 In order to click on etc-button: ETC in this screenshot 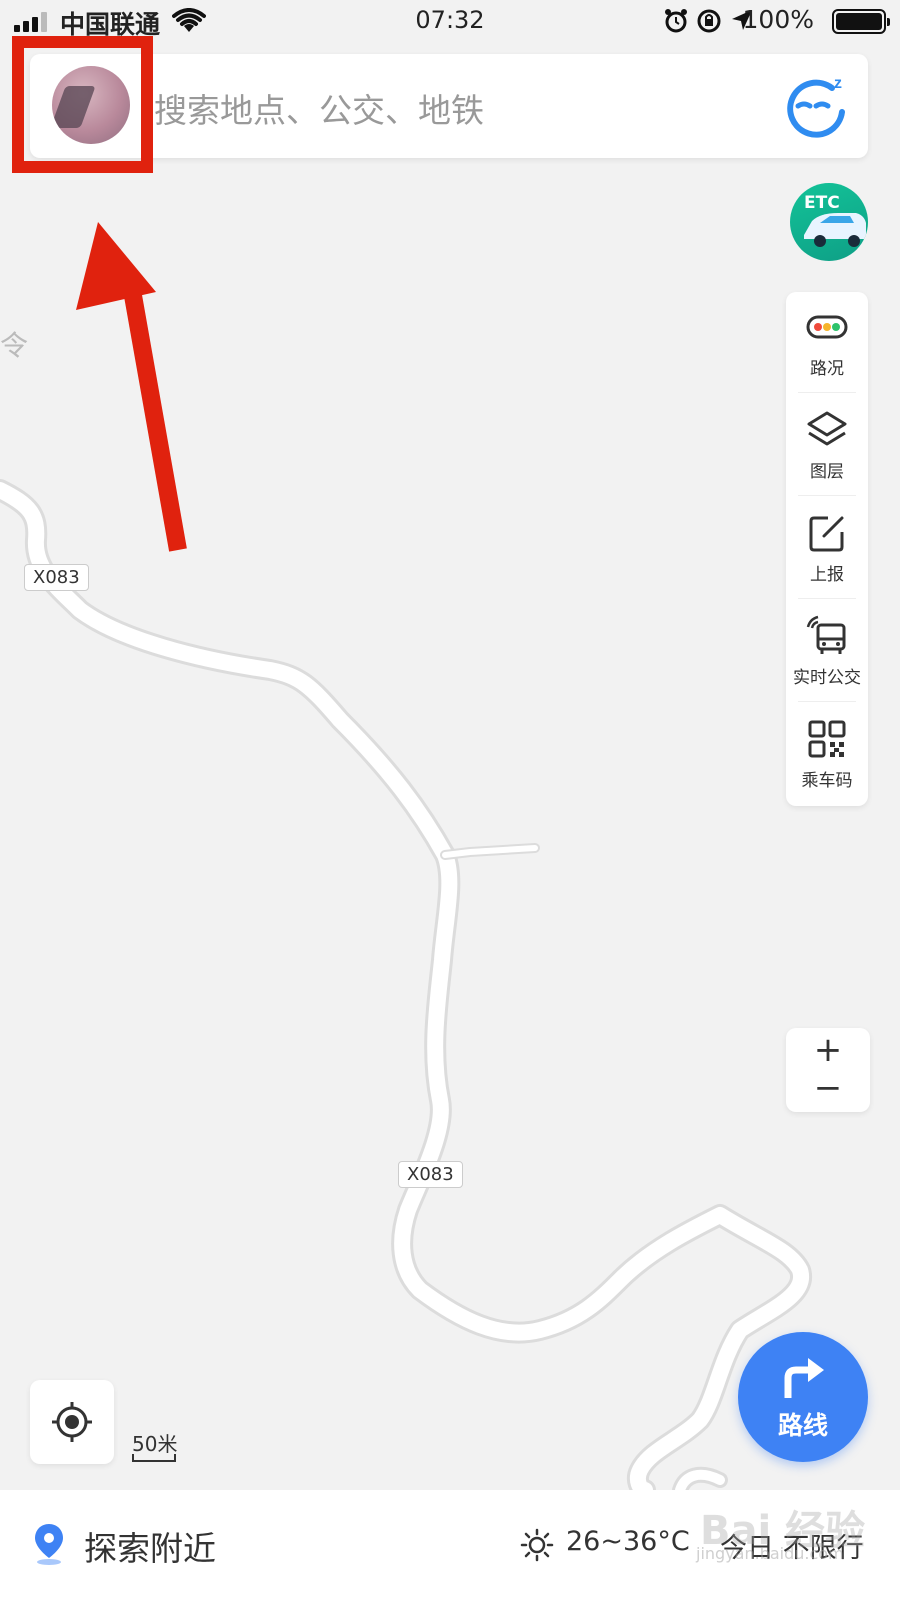, I will do `click(829, 222)`.